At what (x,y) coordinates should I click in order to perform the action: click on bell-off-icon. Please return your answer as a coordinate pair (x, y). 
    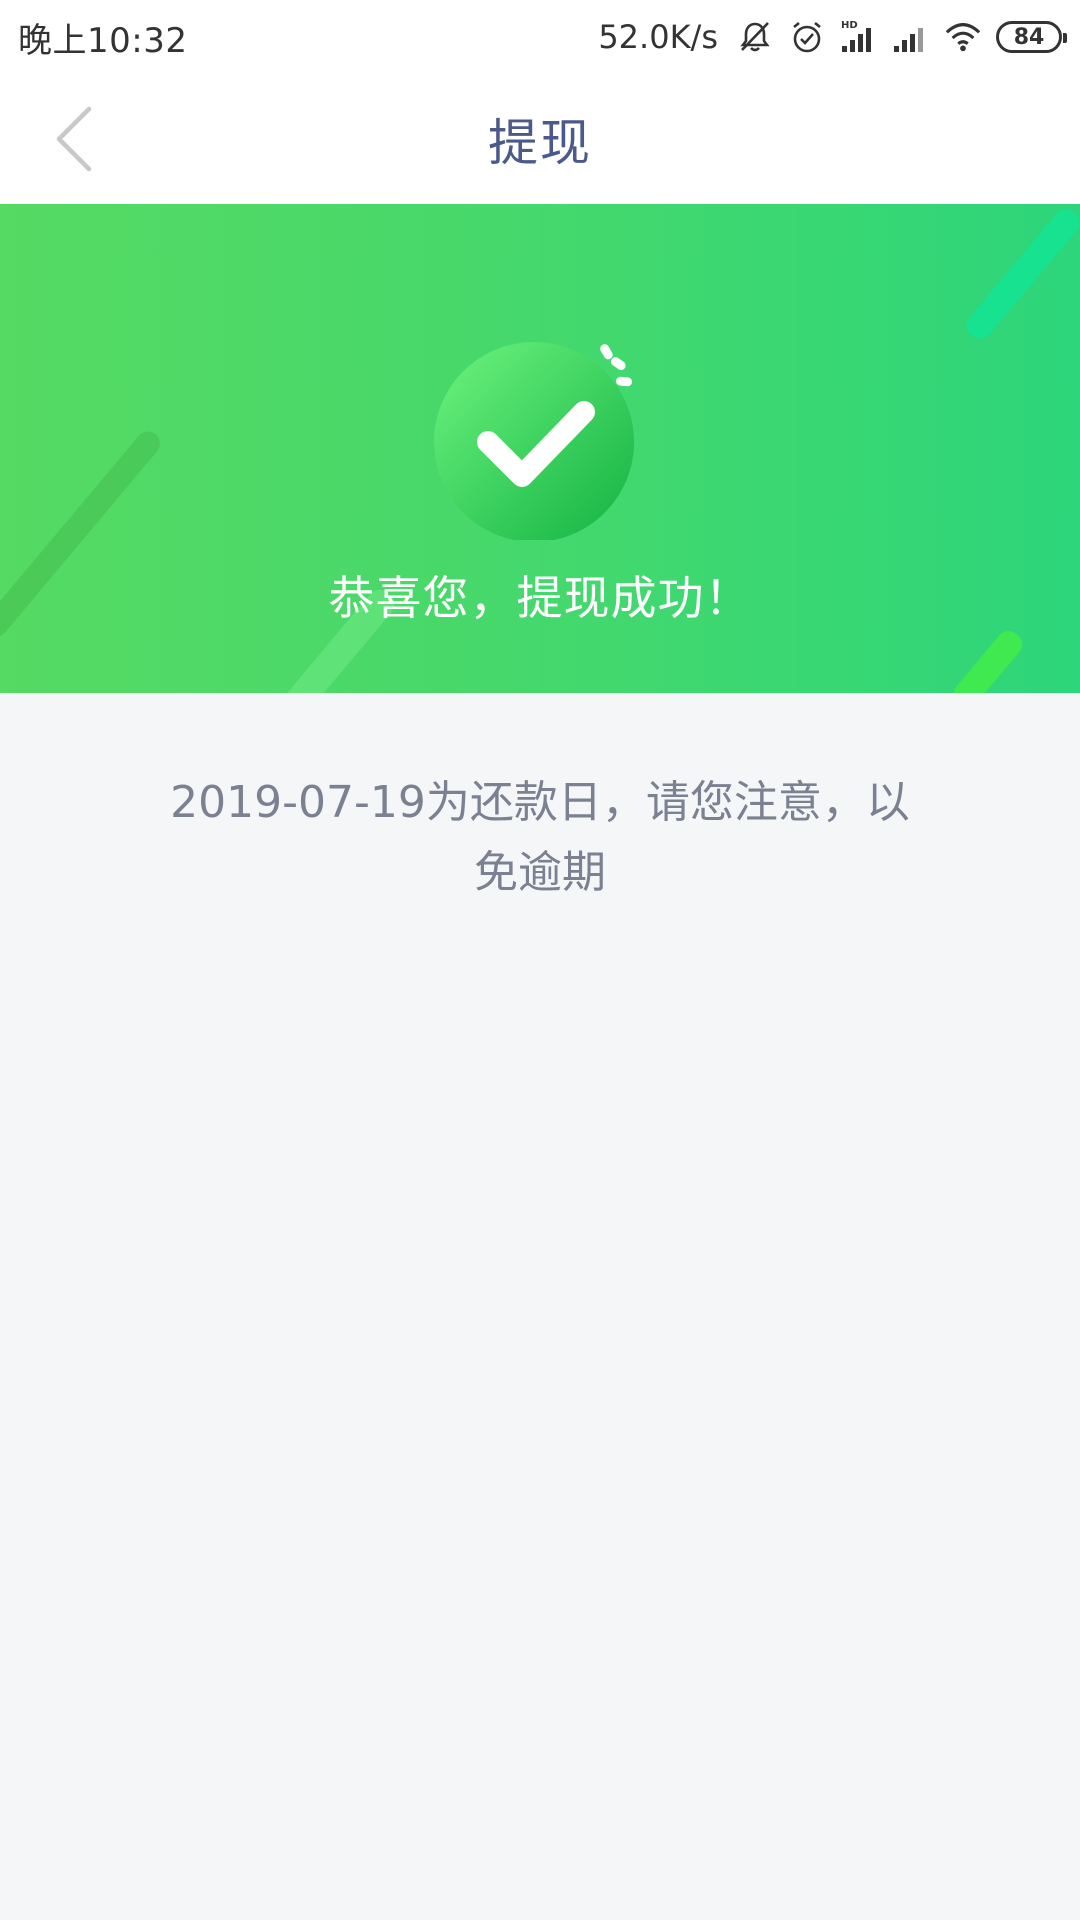
    Looking at the image, I should click on (755, 37).